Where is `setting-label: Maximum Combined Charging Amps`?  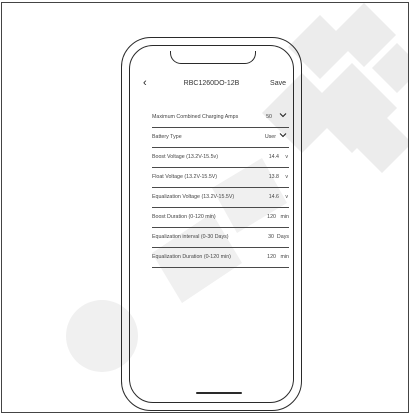
setting-label: Maximum Combined Charging Amps is located at coordinates (195, 117).